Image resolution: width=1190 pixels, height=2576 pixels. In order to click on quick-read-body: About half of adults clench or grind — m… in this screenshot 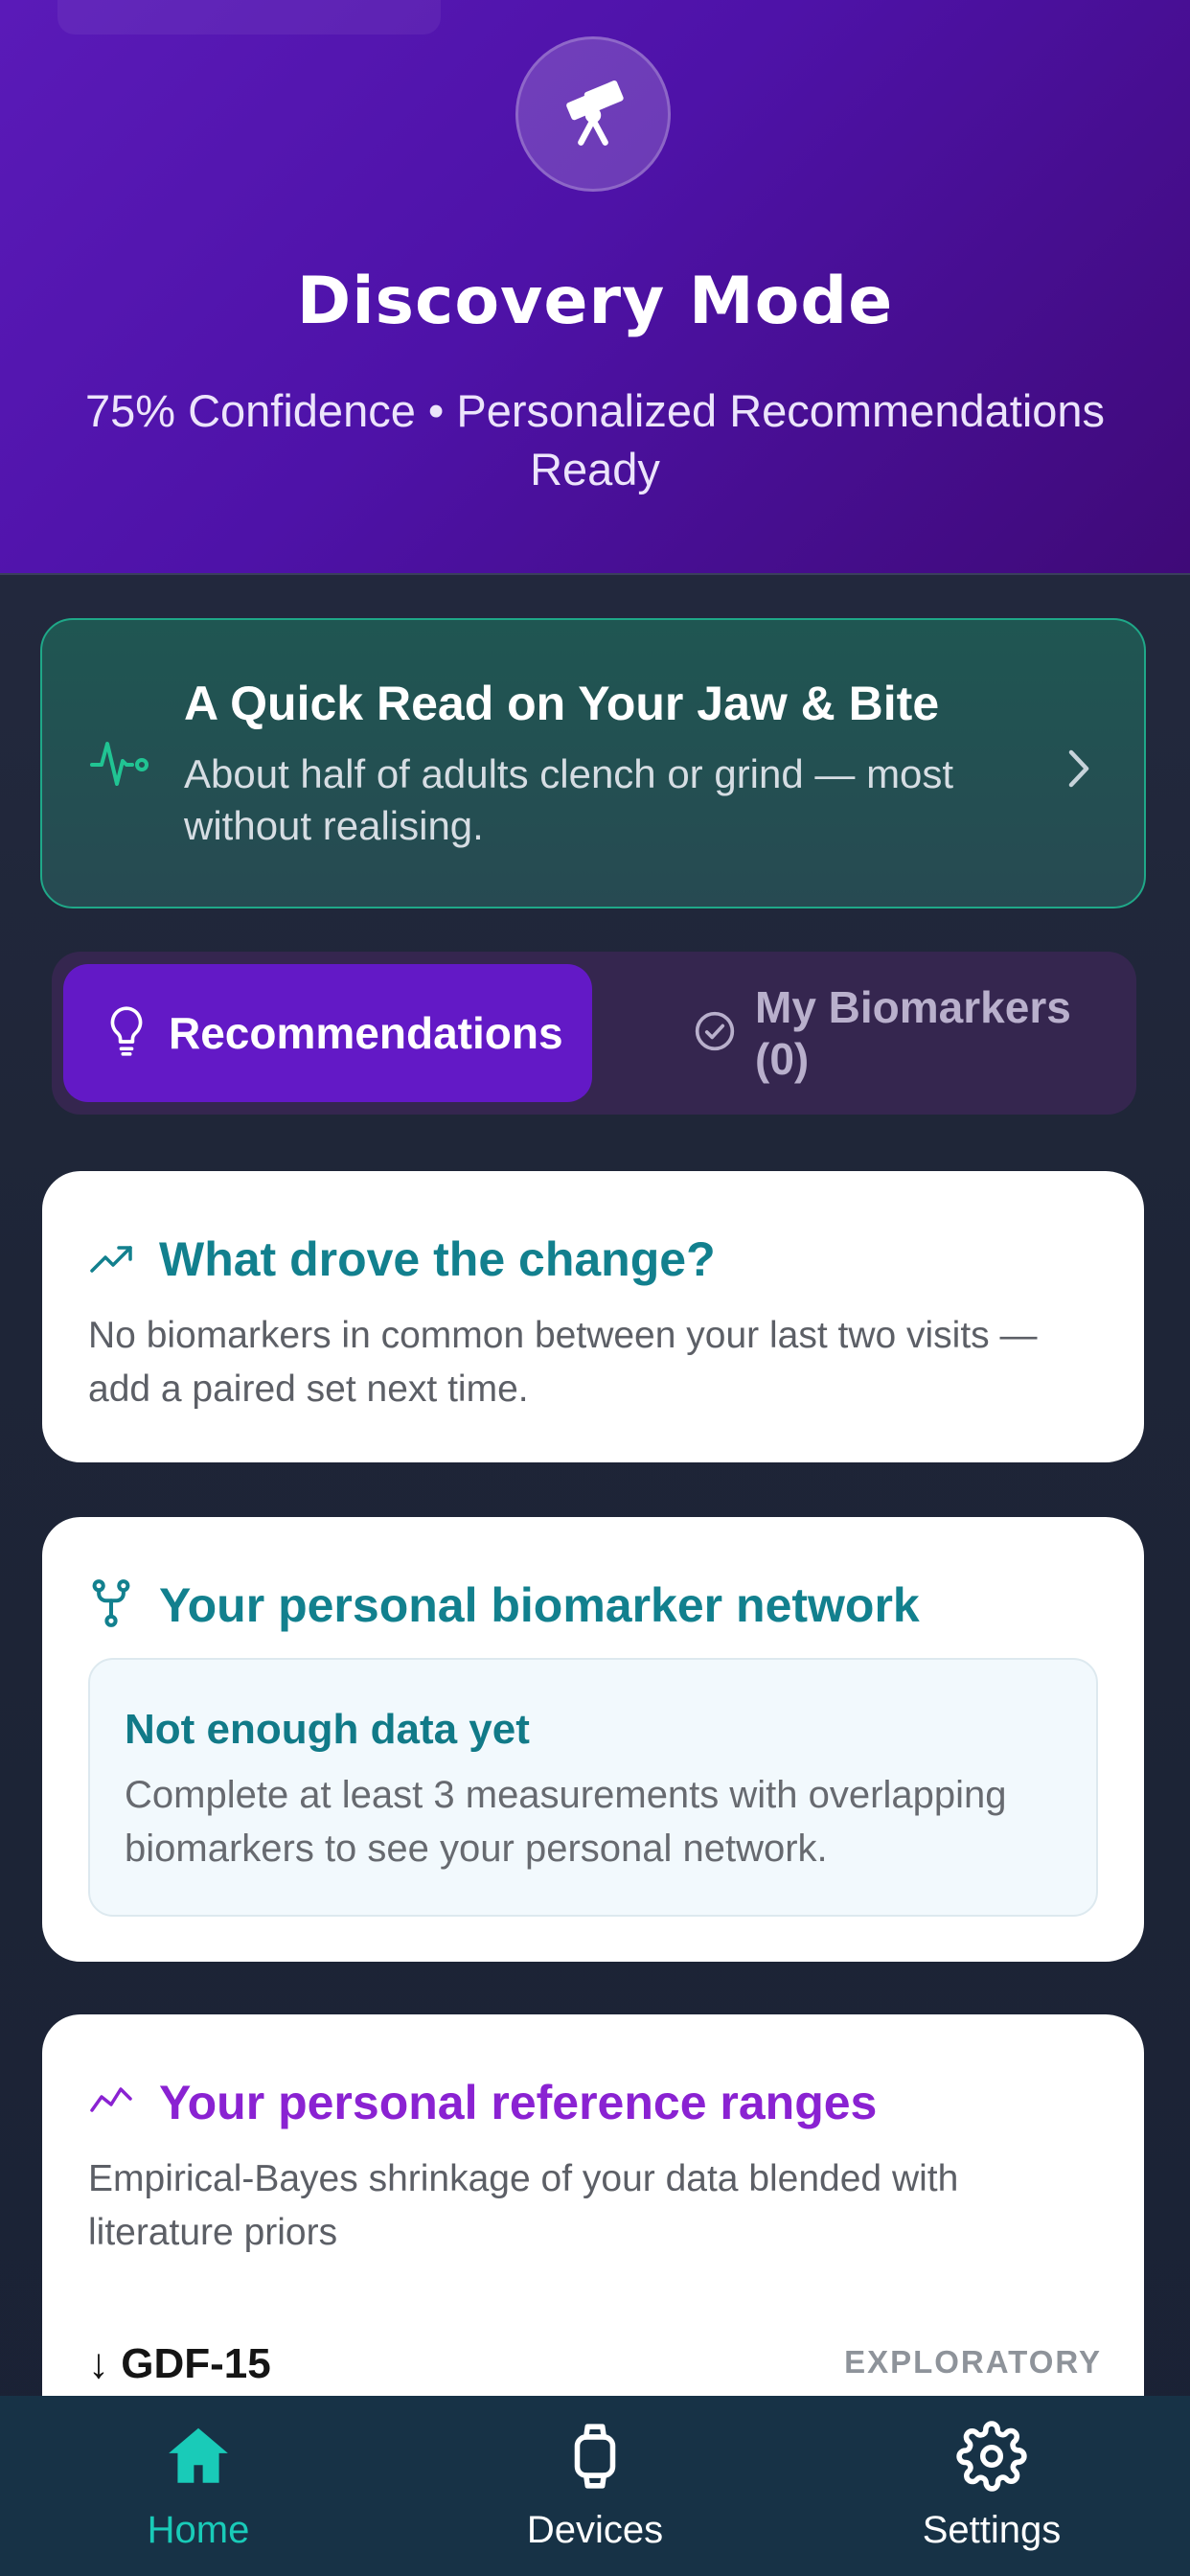, I will do `click(569, 799)`.